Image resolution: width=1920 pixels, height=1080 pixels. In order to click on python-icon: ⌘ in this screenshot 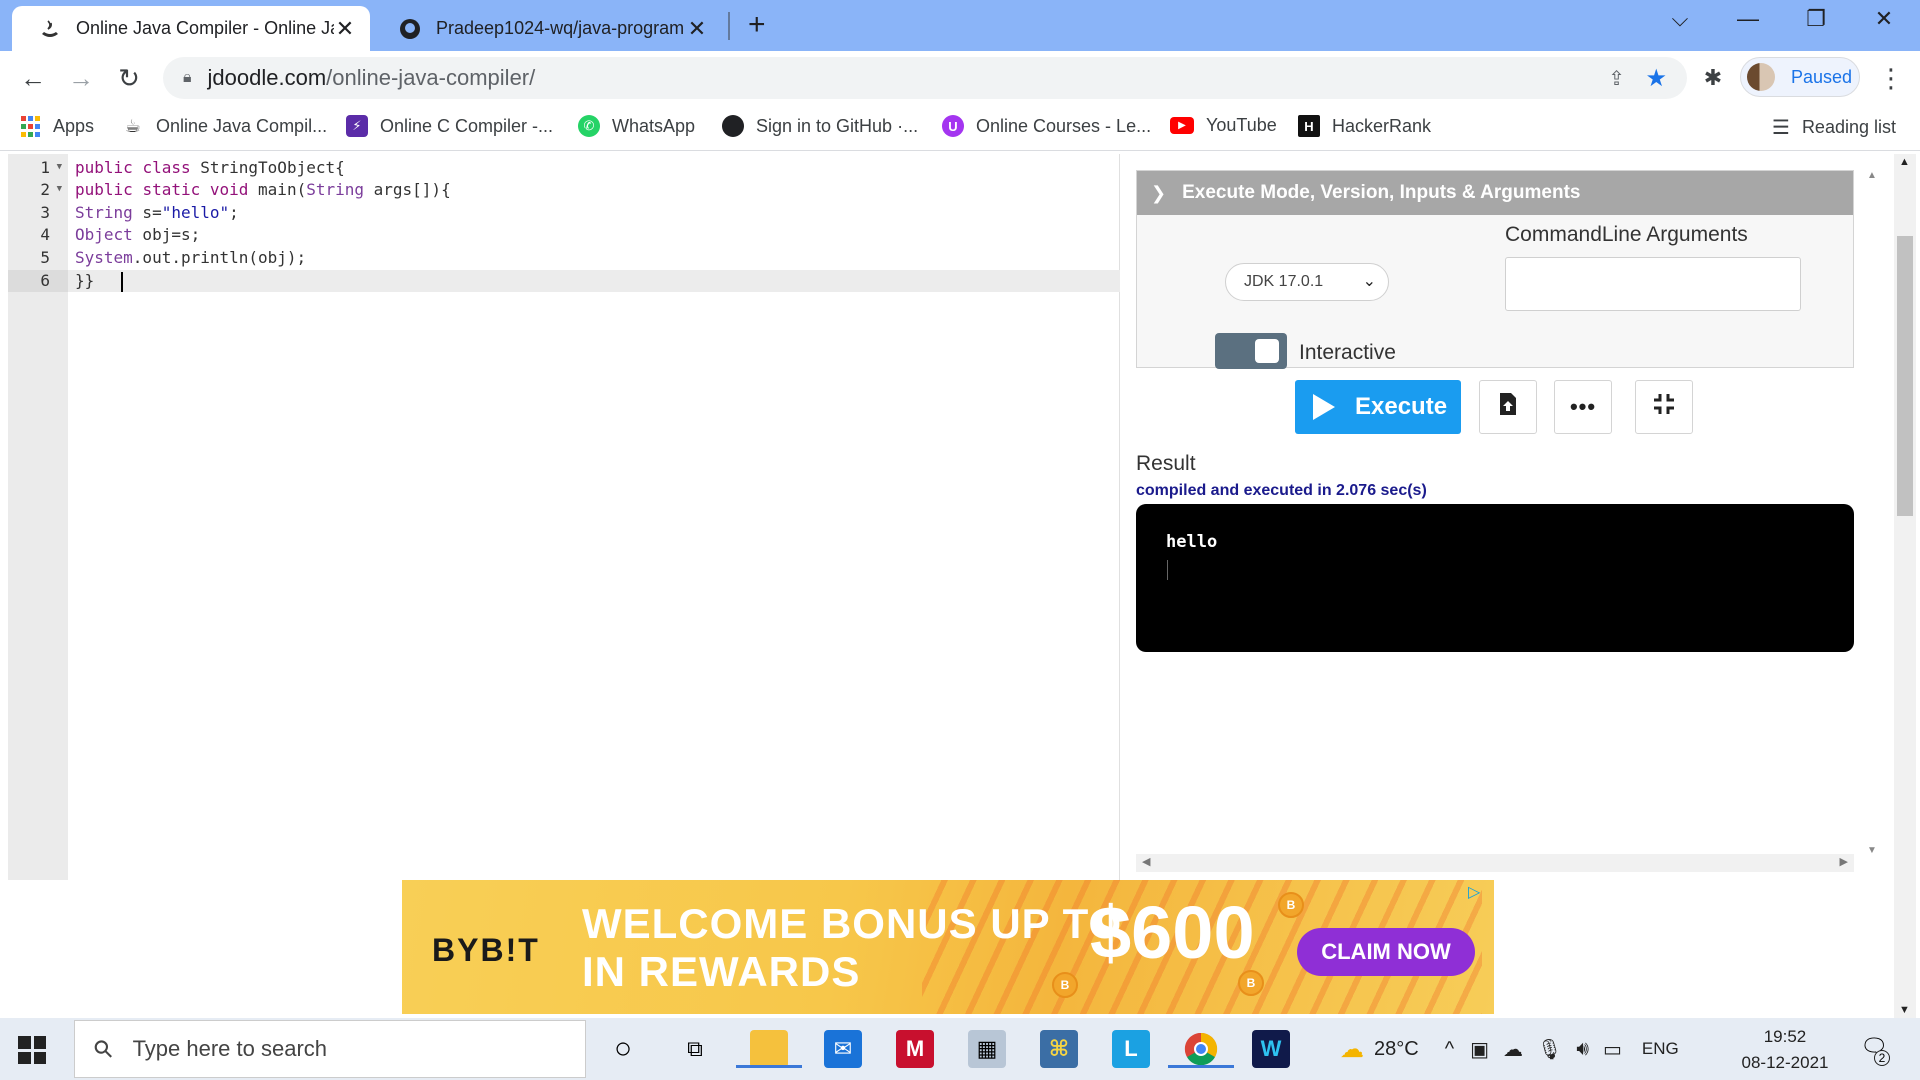, I will do `click(1059, 1049)`.